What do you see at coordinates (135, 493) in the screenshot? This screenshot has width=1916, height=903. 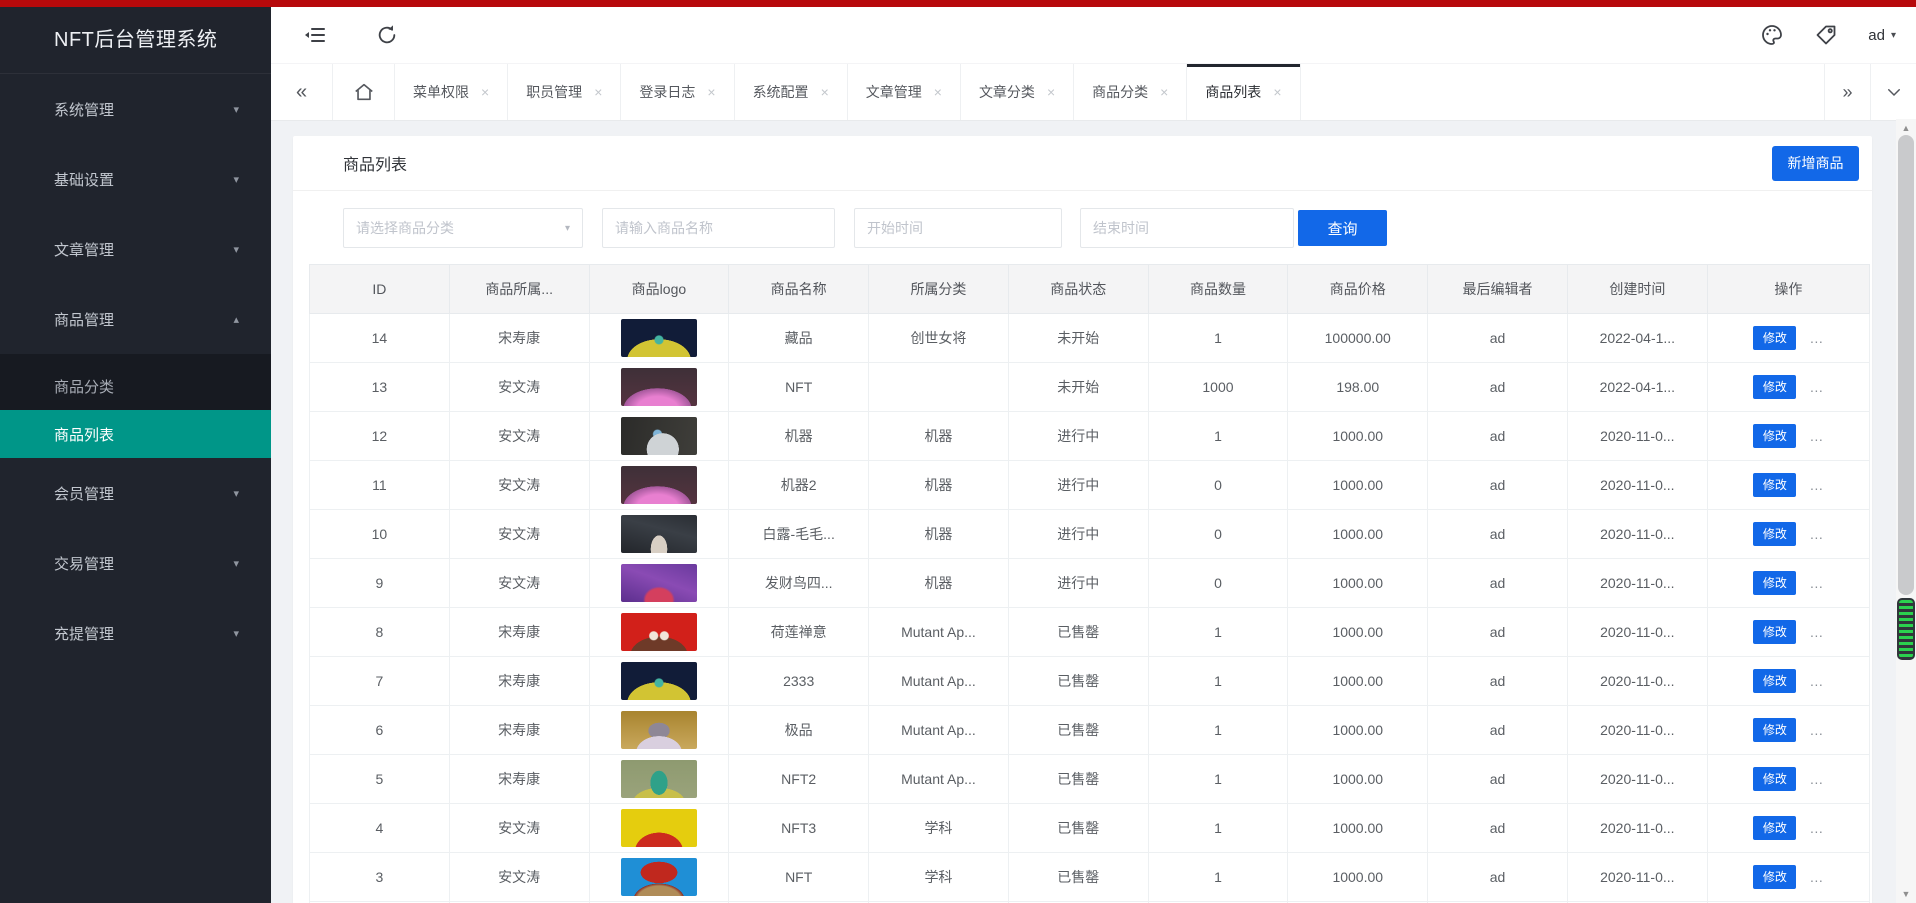 I see `sidebar-item-4: 会员管理 ▾` at bounding box center [135, 493].